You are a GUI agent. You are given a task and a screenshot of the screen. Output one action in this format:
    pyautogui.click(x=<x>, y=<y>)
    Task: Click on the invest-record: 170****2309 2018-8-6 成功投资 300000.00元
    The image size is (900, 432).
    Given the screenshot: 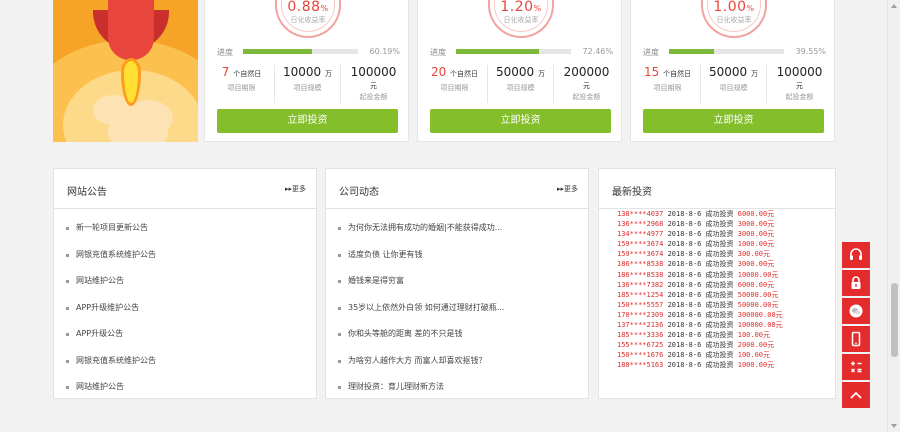 What is the action you would take?
    pyautogui.click(x=717, y=315)
    